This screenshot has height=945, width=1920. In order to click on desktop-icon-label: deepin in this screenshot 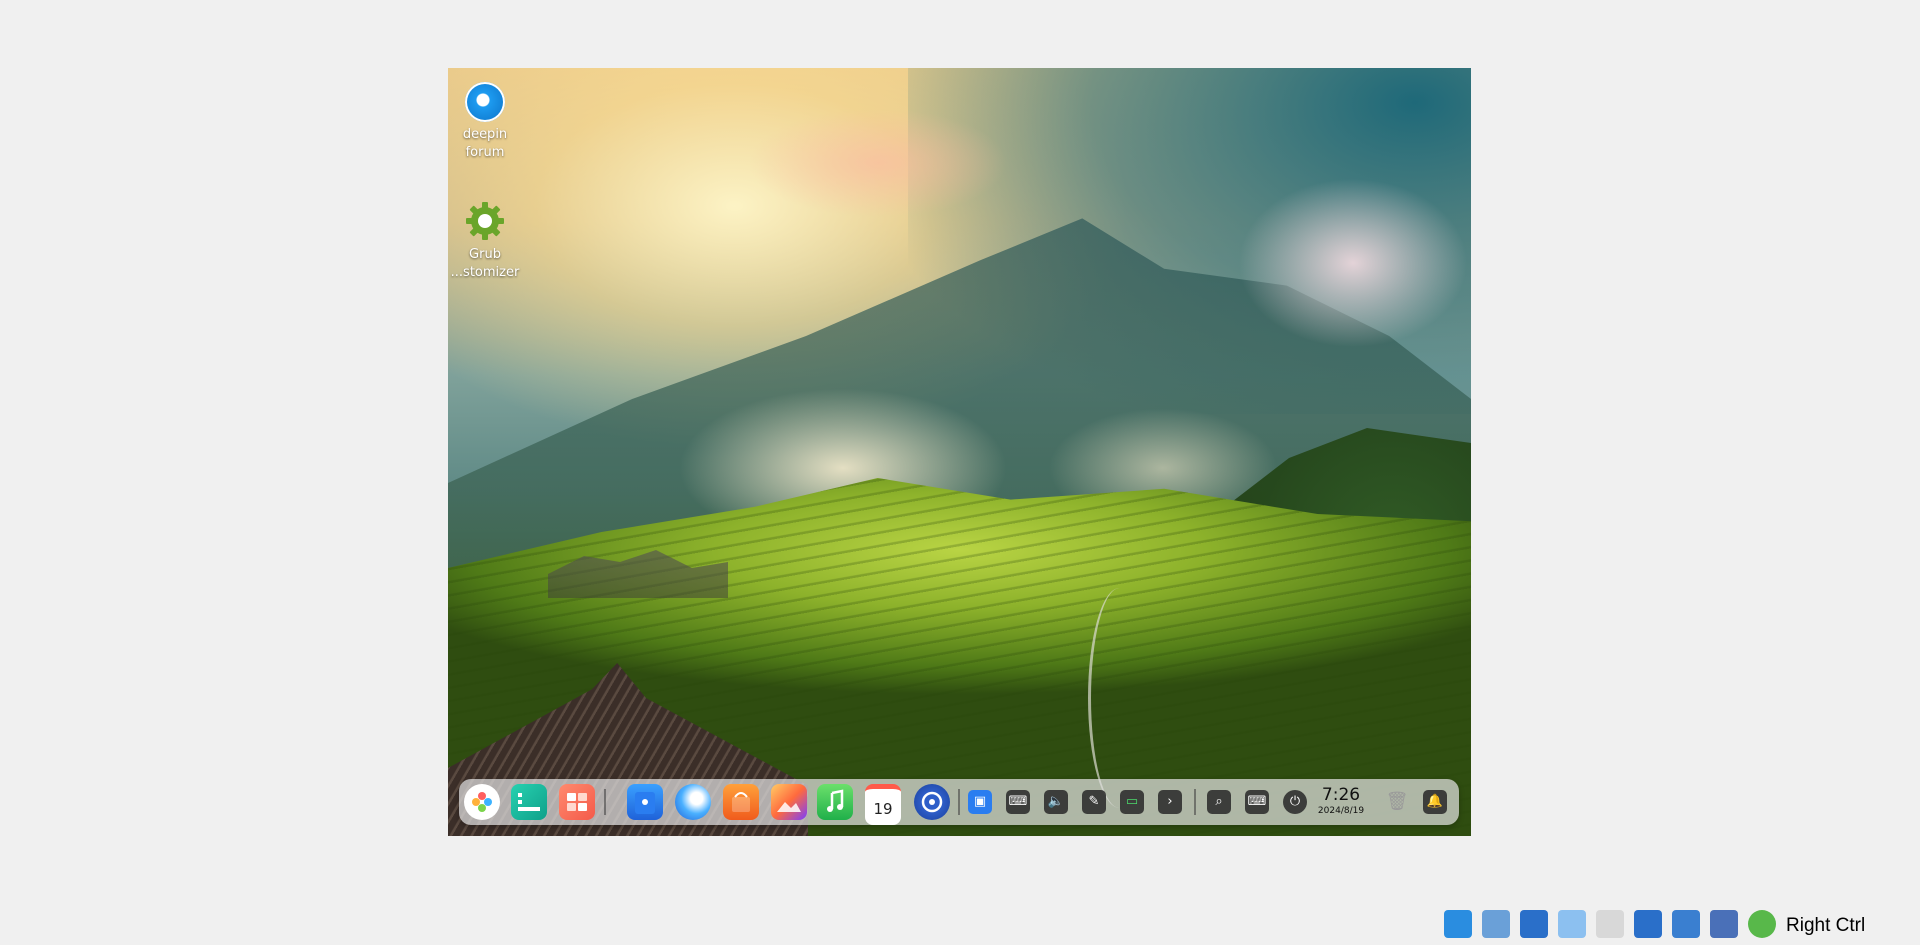, I will do `click(485, 134)`.